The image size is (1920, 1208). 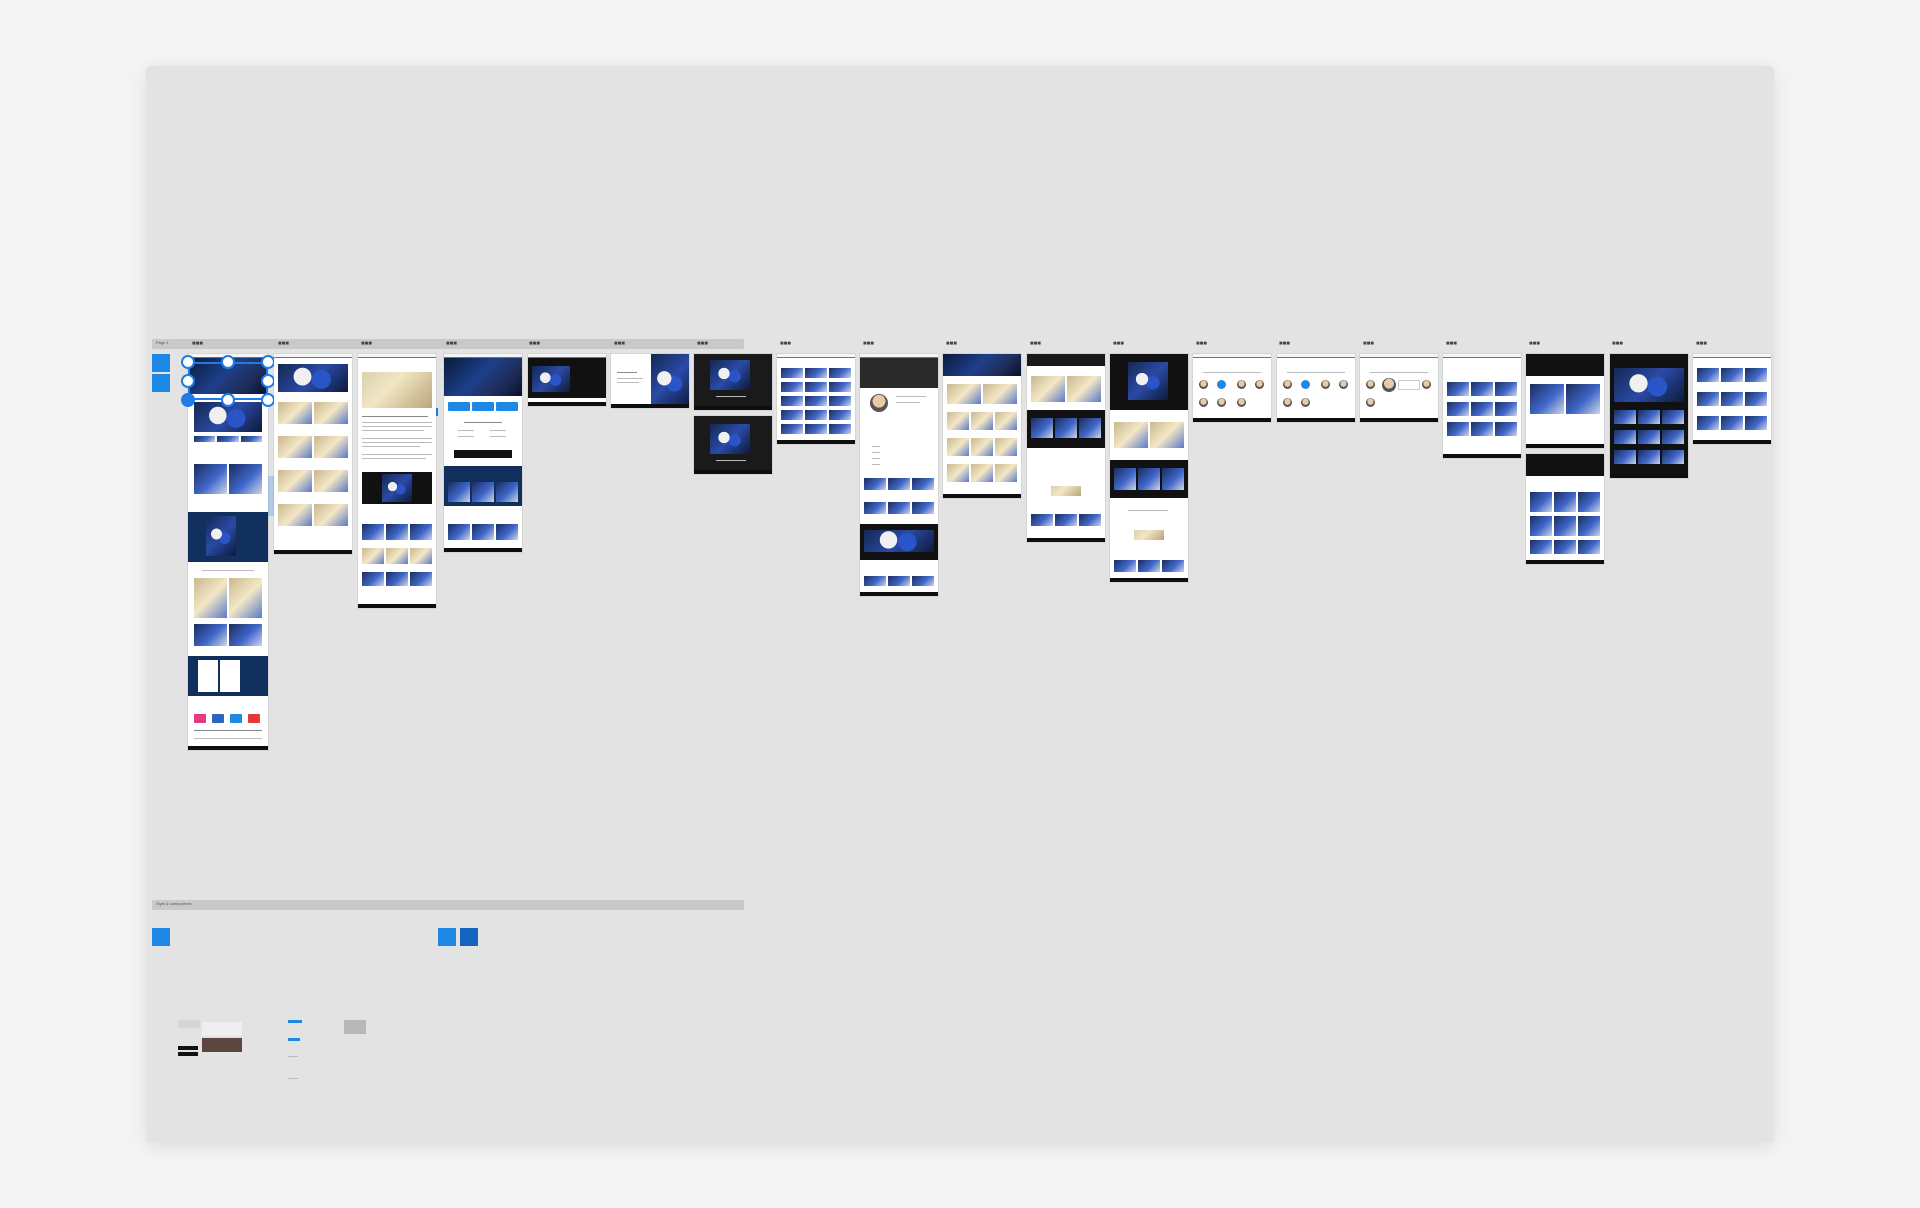 I want to click on result-row, so click(x=816, y=401).